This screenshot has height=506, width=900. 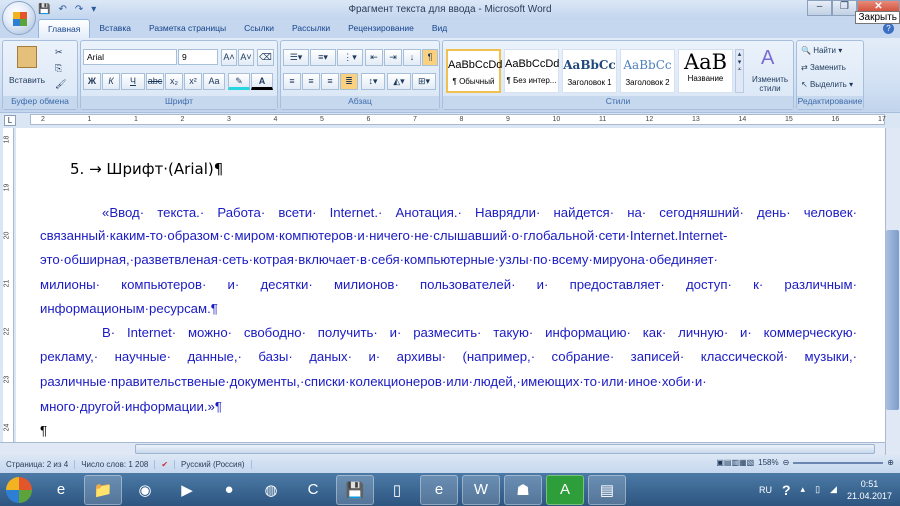 What do you see at coordinates (374, 57) in the screenshot?
I see `decrease-indent-icon: ⇤` at bounding box center [374, 57].